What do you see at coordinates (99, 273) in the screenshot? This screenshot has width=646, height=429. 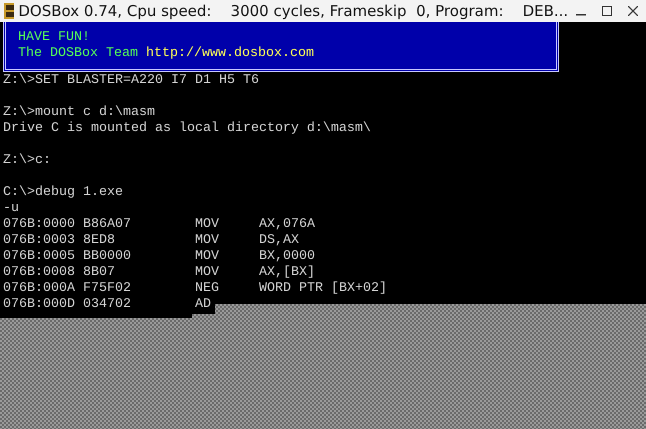 I see `machine-code-text: 8B07` at bounding box center [99, 273].